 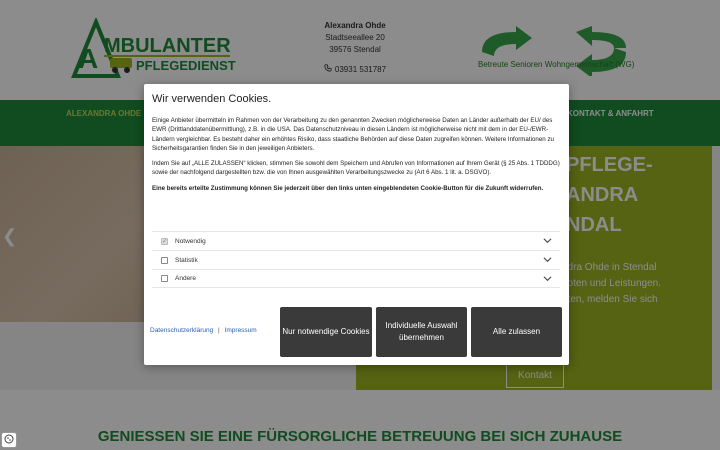 I want to click on option-label: Statistik, so click(x=186, y=260).